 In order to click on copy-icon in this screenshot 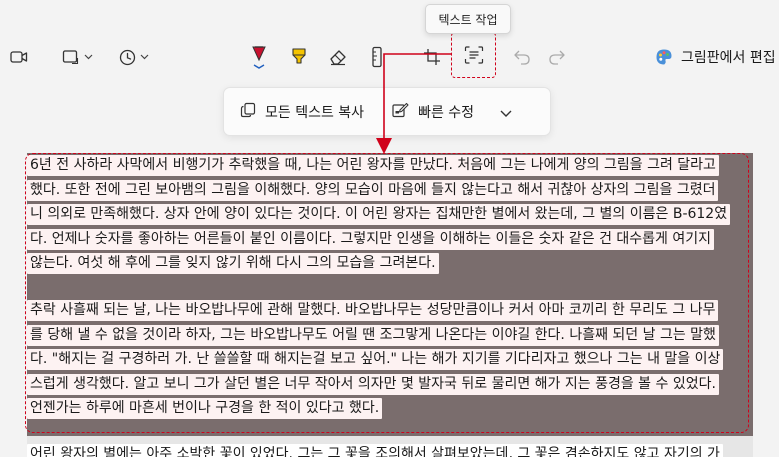, I will do `click(248, 112)`.